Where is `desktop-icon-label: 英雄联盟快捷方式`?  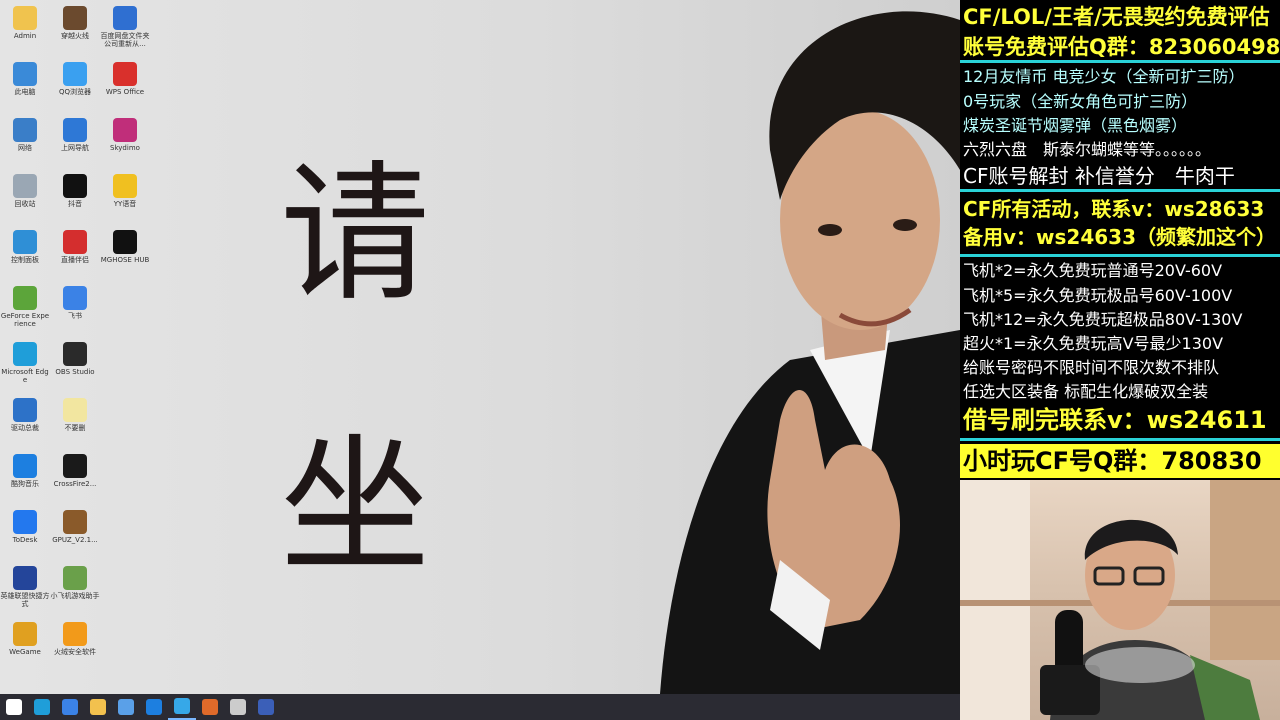
desktop-icon-label: 英雄联盟快捷方式 is located at coordinates (25, 600).